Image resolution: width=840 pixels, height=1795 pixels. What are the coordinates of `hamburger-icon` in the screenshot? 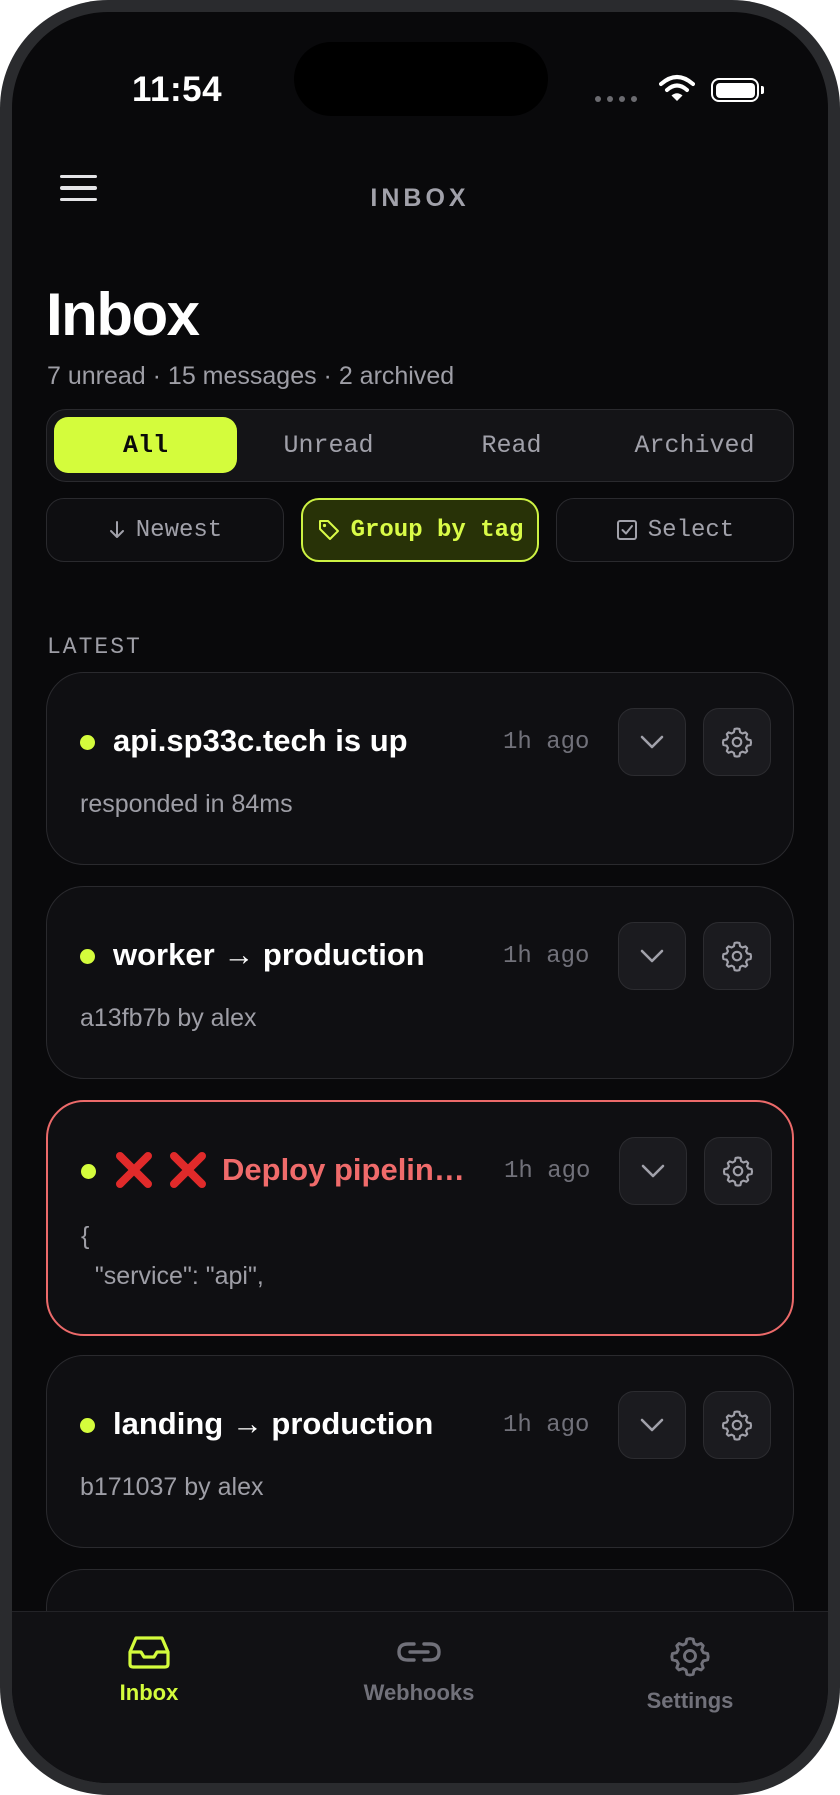 It's located at (78, 176).